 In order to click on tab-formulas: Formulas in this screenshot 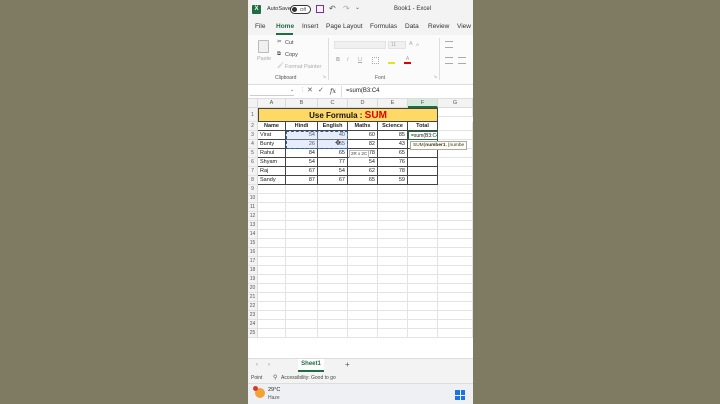, I will do `click(383, 26)`.